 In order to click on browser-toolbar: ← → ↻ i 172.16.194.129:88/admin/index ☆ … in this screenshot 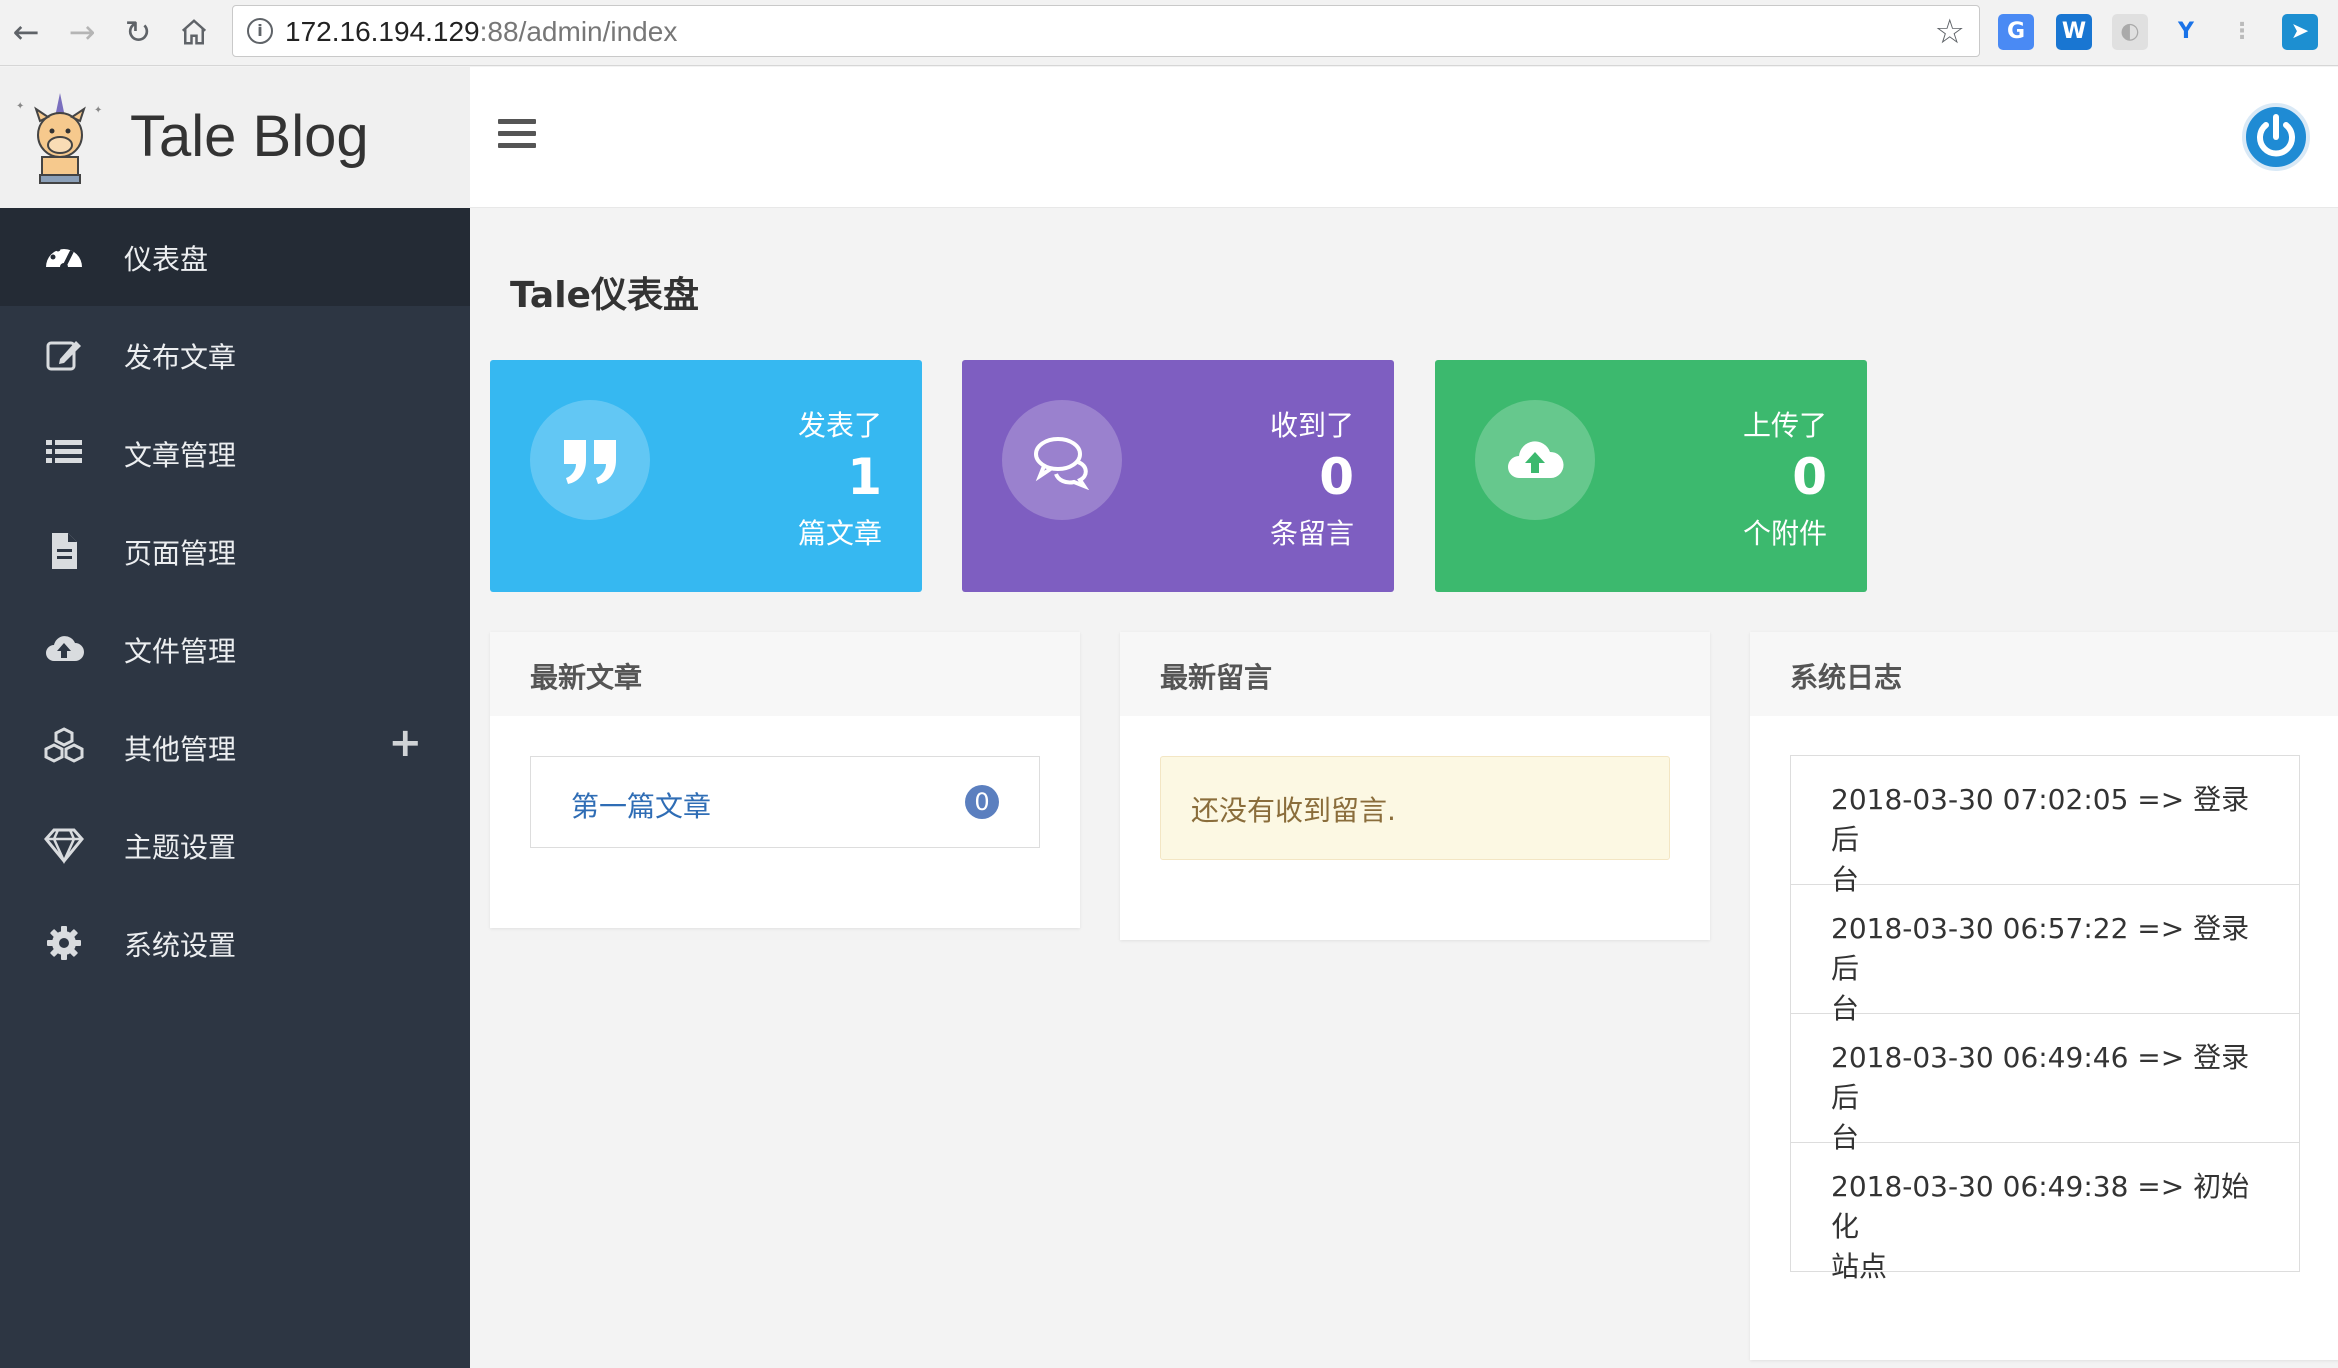, I will do `click(1169, 33)`.